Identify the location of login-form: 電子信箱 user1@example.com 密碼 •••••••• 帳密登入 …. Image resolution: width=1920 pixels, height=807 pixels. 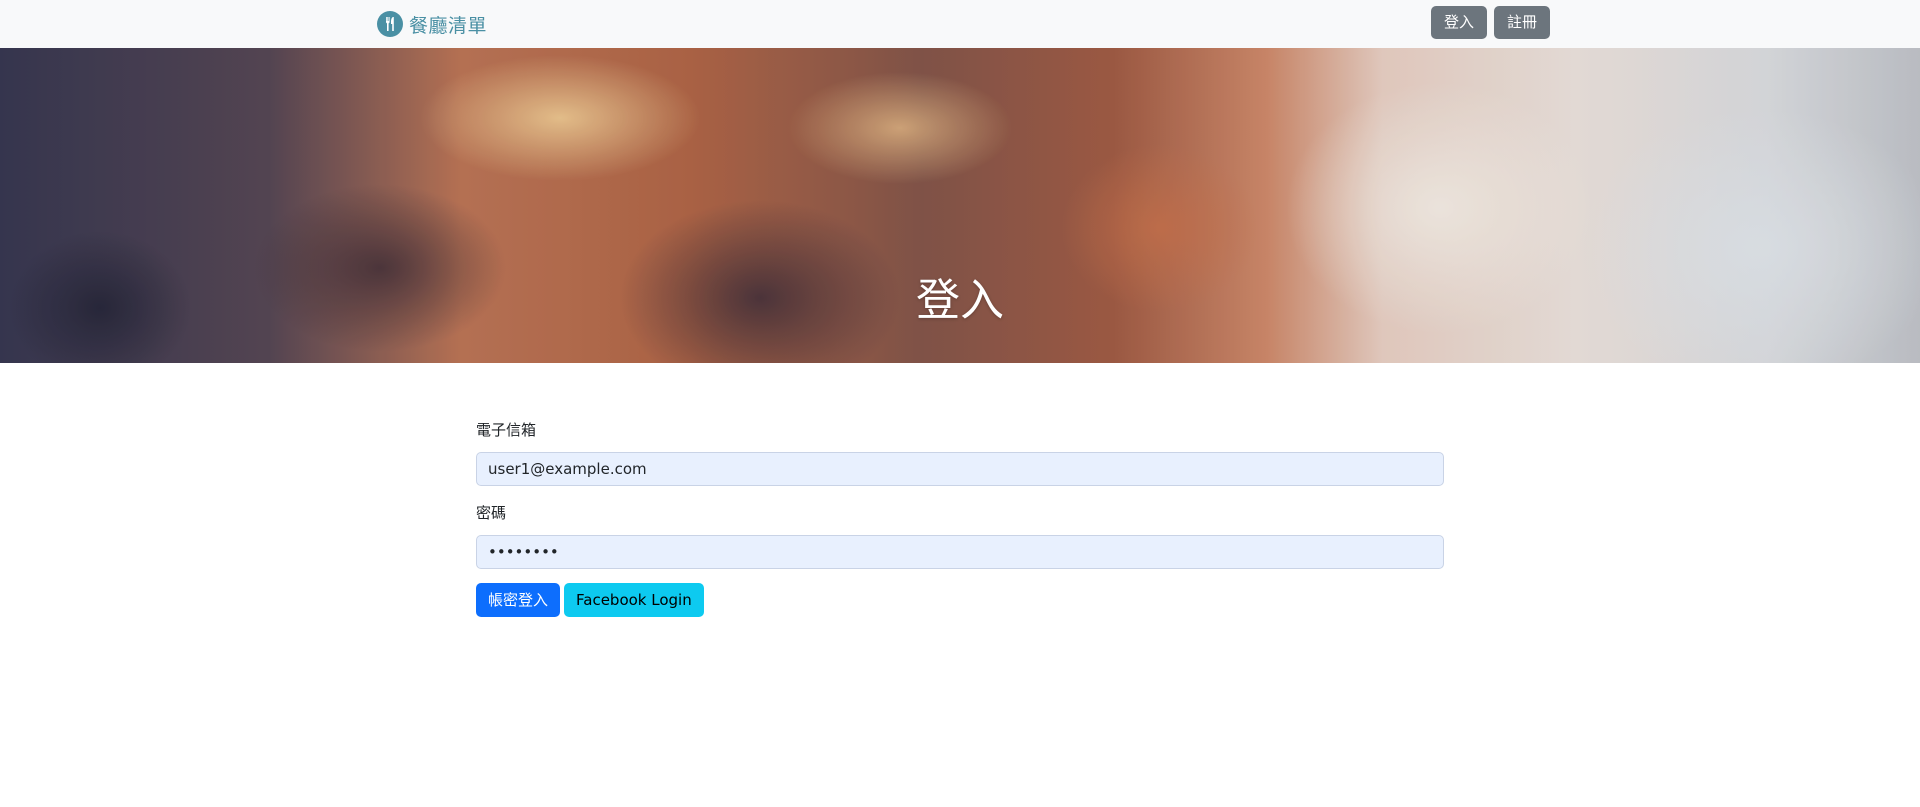
(960, 518).